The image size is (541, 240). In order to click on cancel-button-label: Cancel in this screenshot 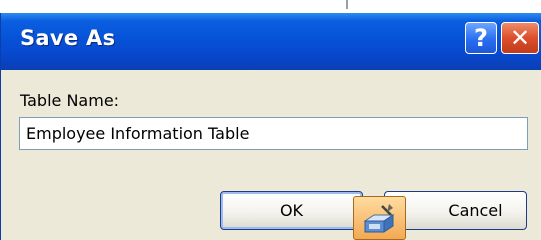, I will do `click(475, 210)`.